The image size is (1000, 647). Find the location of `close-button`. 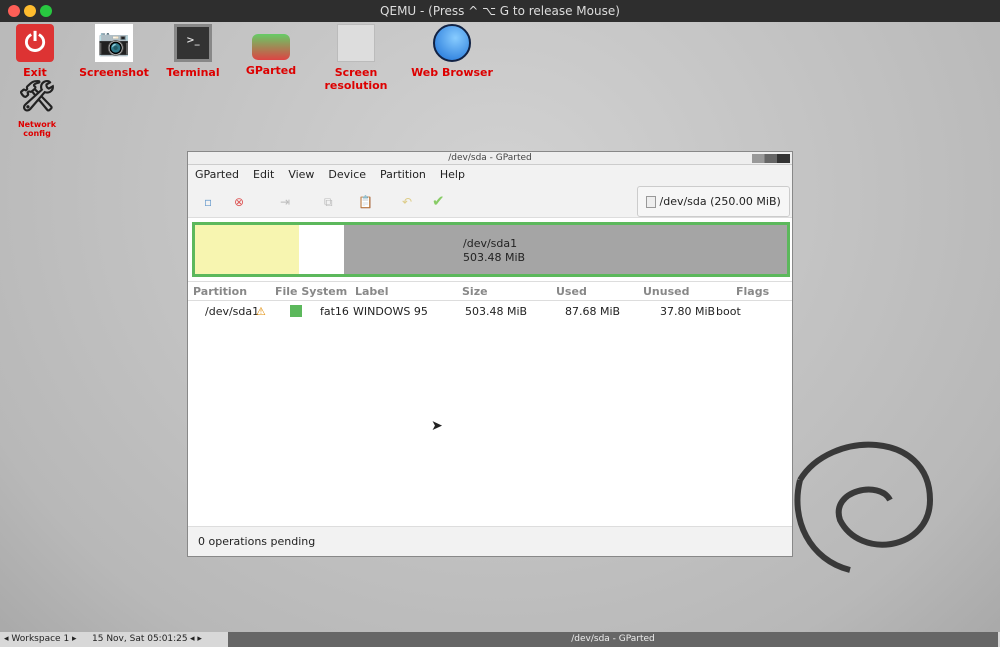

close-button is located at coordinates (14, 11).